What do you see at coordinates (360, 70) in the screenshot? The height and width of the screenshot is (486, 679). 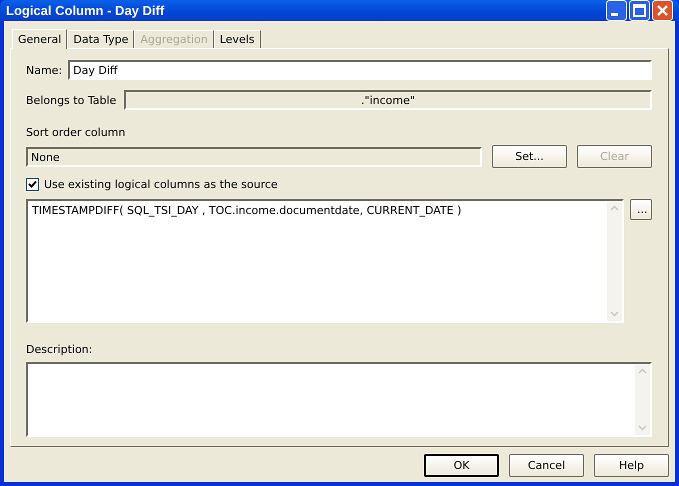 I see `name-field: Day Diff` at bounding box center [360, 70].